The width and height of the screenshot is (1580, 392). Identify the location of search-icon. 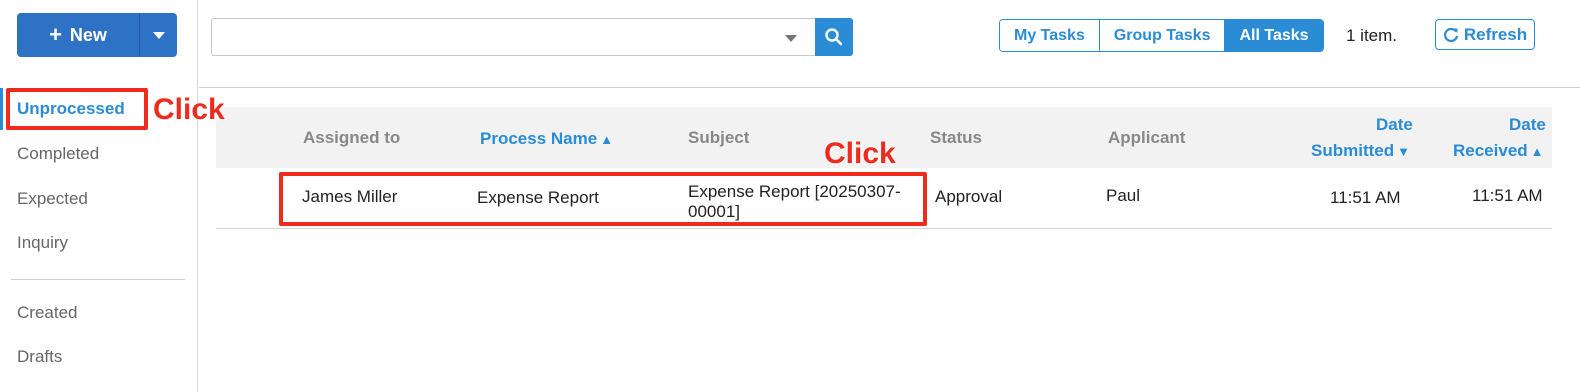
(834, 37).